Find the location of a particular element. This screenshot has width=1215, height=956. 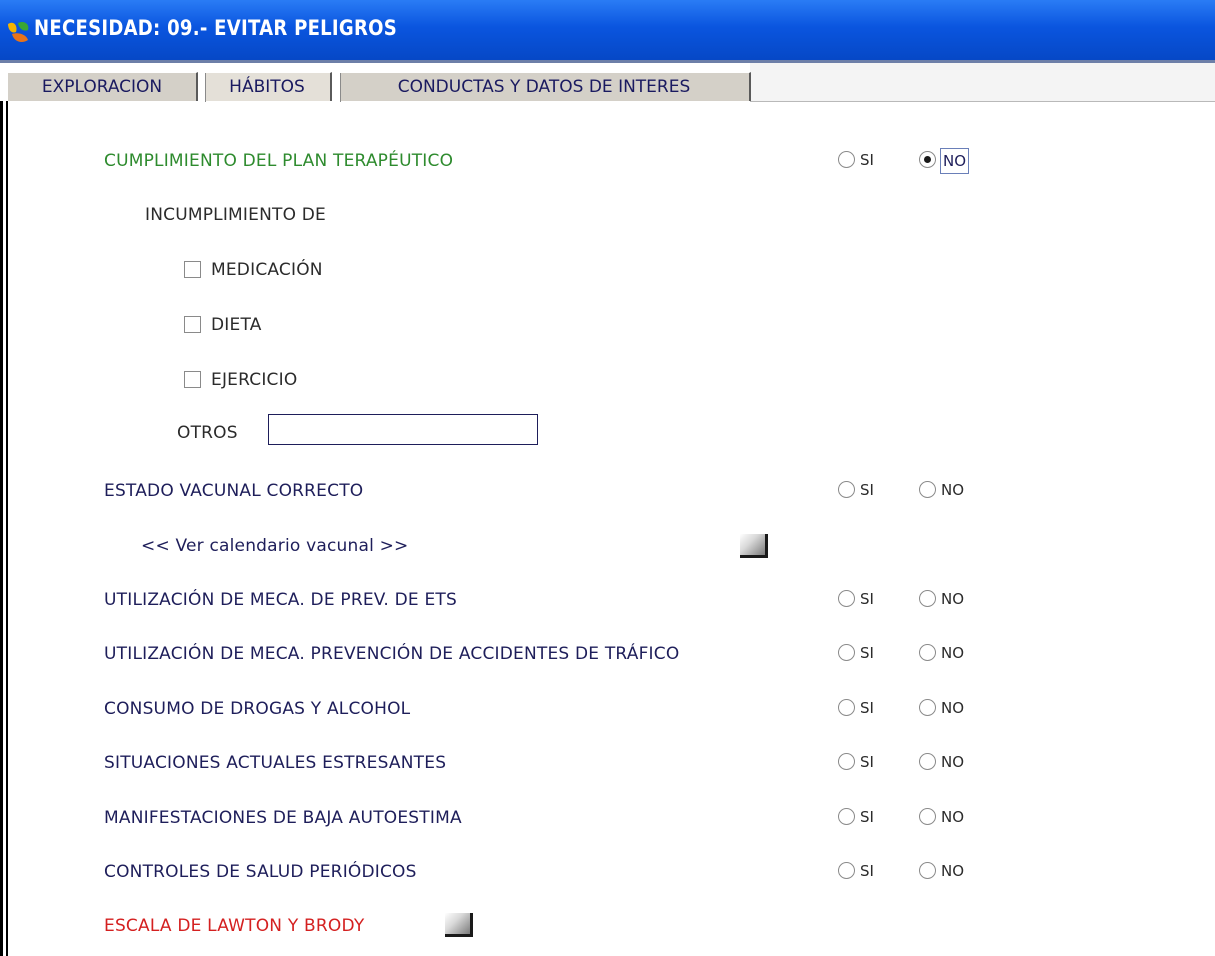

question-label: CONTROLES DE SALUD PERIÓDICOS is located at coordinates (260, 872).